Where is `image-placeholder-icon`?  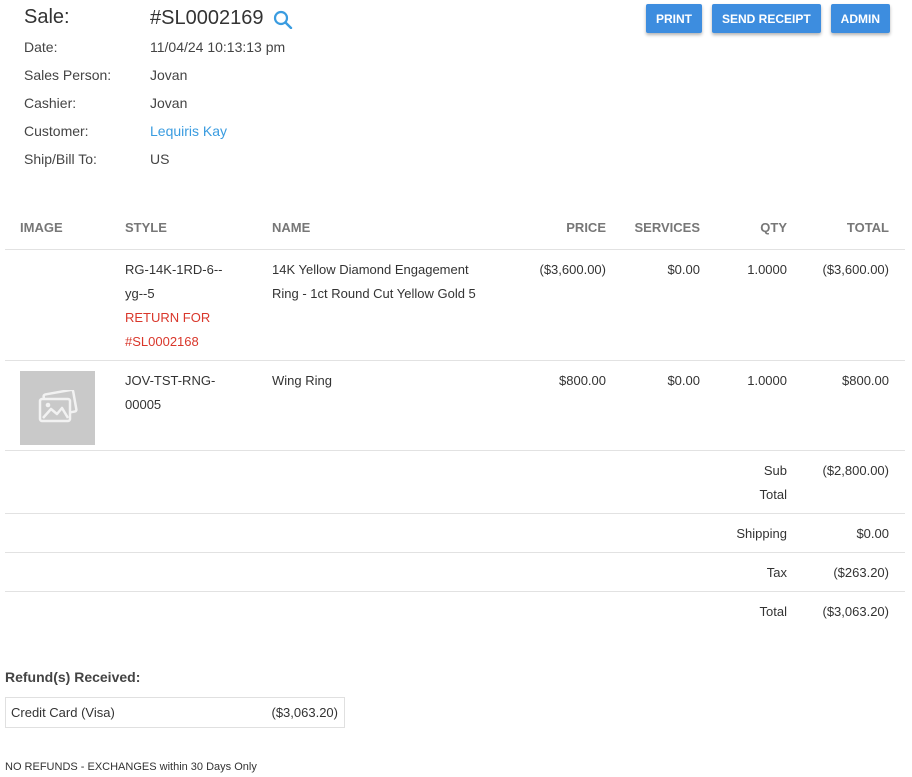
image-placeholder-icon is located at coordinates (58, 407).